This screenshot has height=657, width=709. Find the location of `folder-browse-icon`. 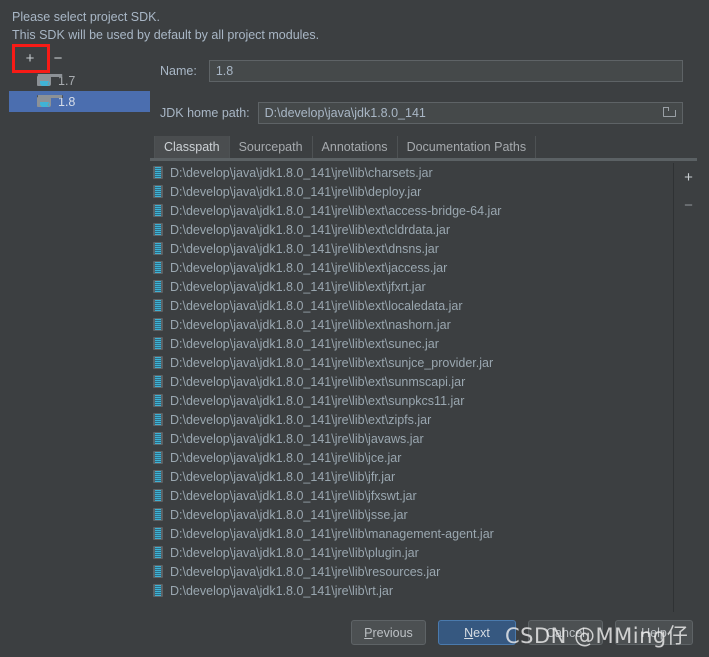

folder-browse-icon is located at coordinates (669, 112).